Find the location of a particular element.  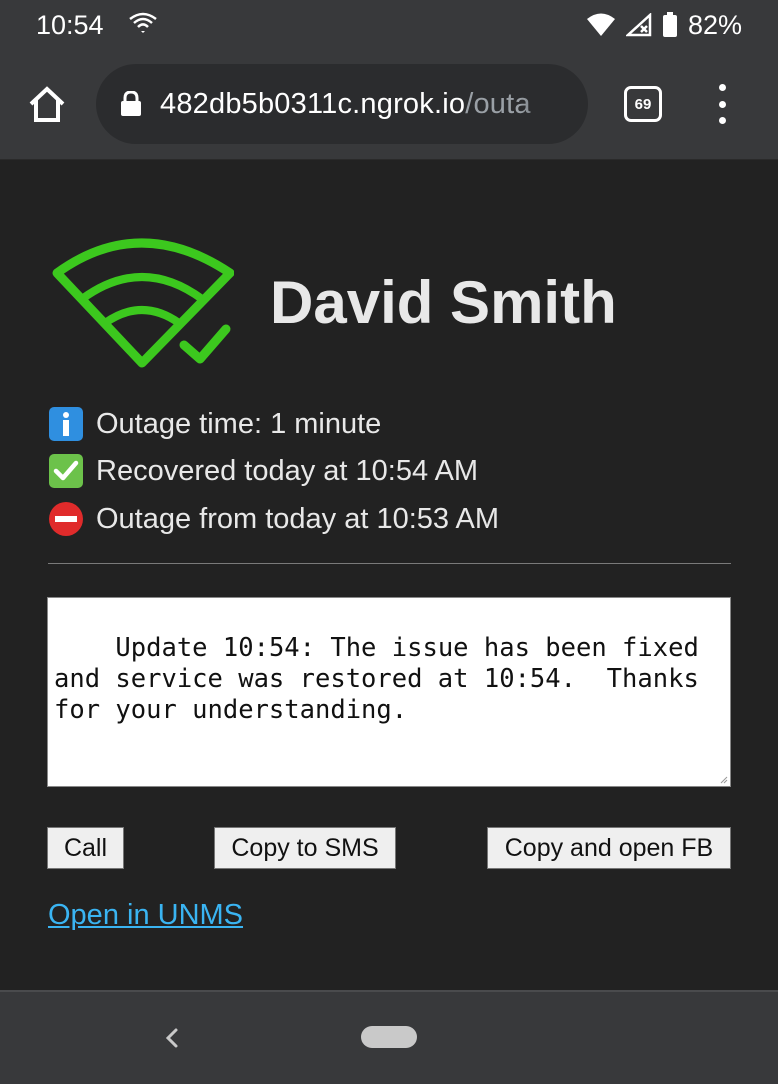

copy-to-sms-button: Copy to SMS is located at coordinates (305, 848).